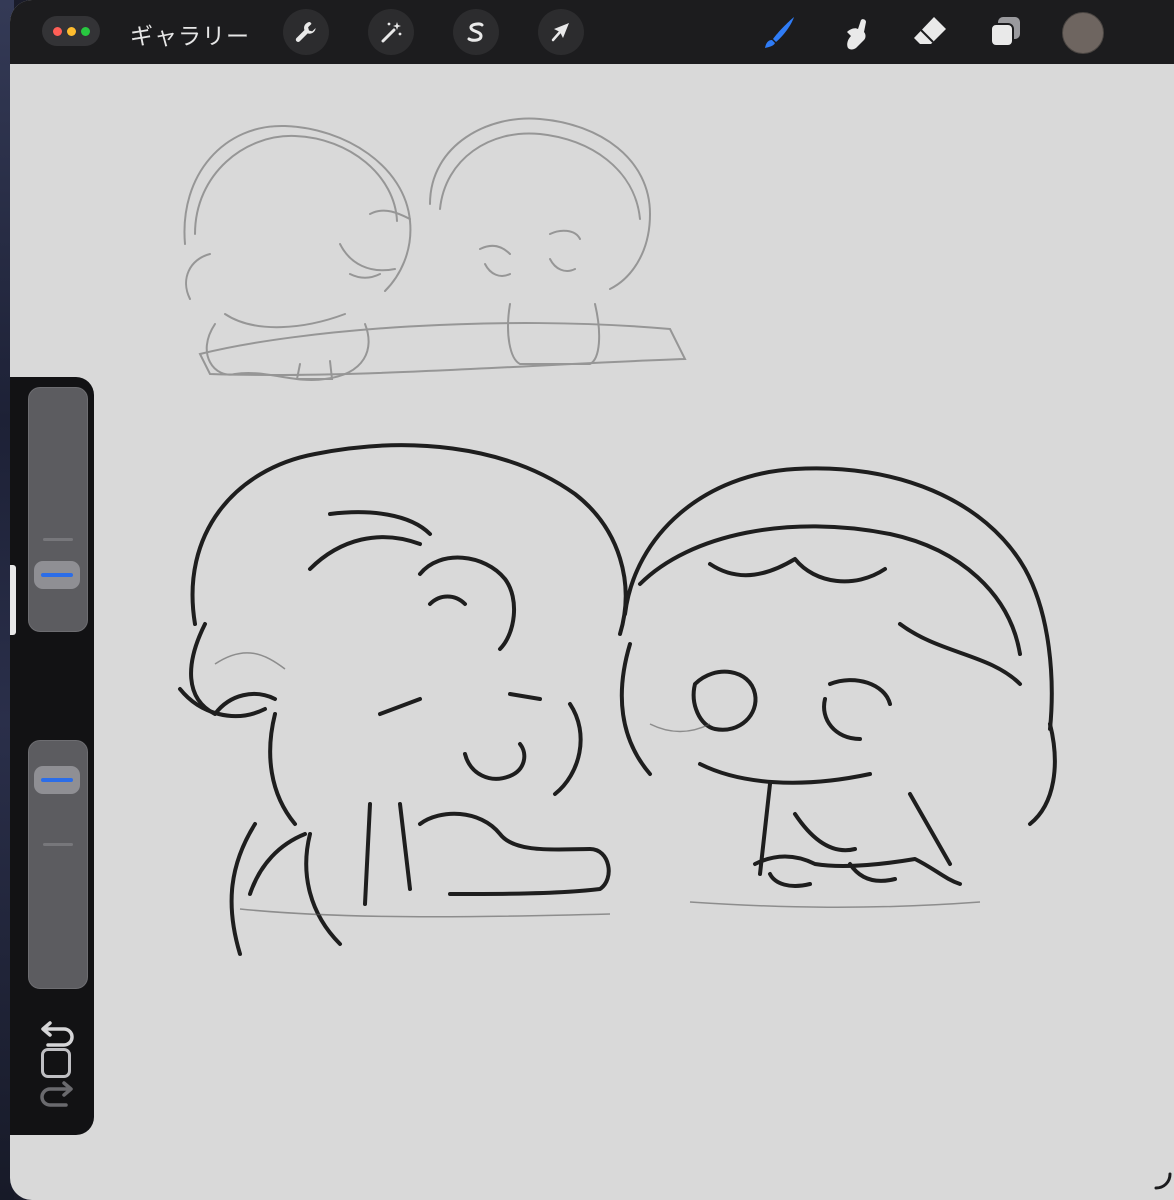 The height and width of the screenshot is (1200, 1174). Describe the element at coordinates (592, 32) in the screenshot. I see `top-toolbar: ギャラリー` at that location.